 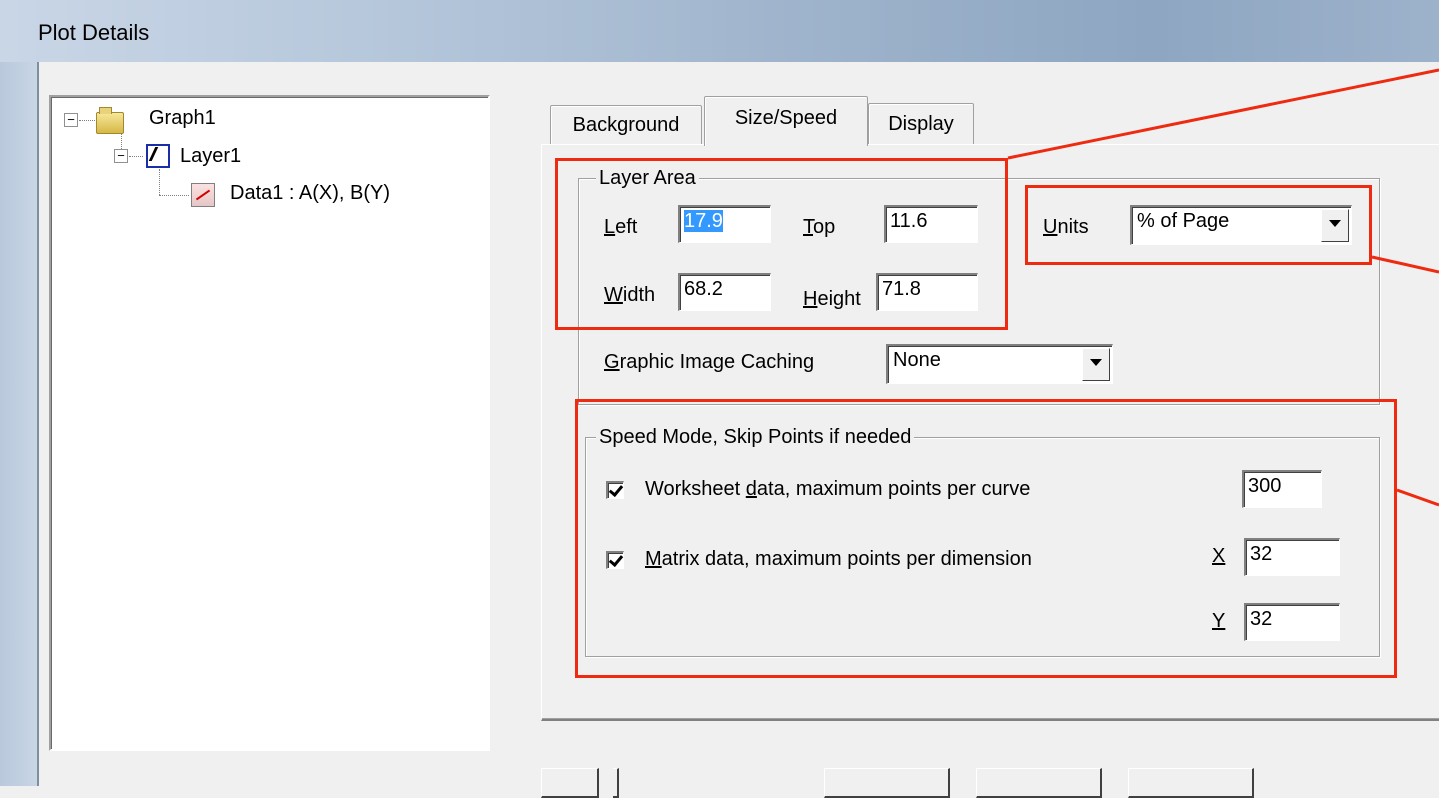 What do you see at coordinates (786, 121) in the screenshot?
I see `tab-size-speed: Size/Speed` at bounding box center [786, 121].